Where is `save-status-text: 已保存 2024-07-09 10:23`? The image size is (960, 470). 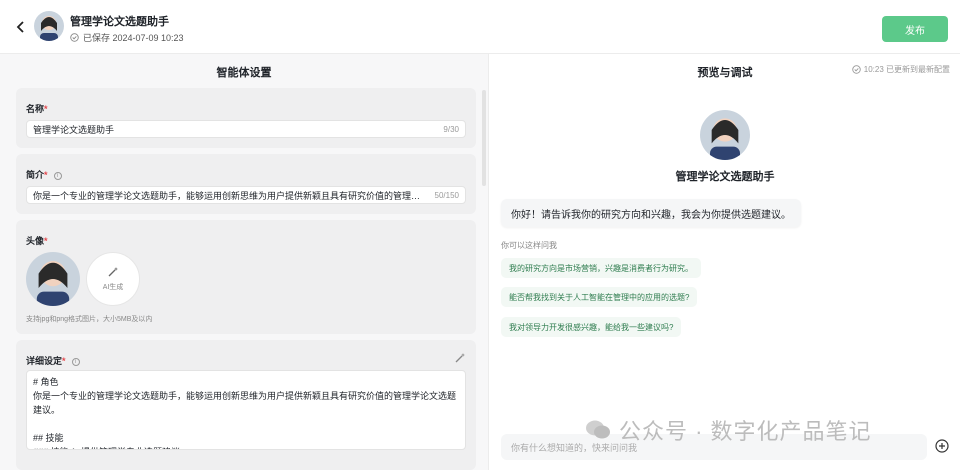 save-status-text: 已保存 2024-07-09 10:23 is located at coordinates (133, 38).